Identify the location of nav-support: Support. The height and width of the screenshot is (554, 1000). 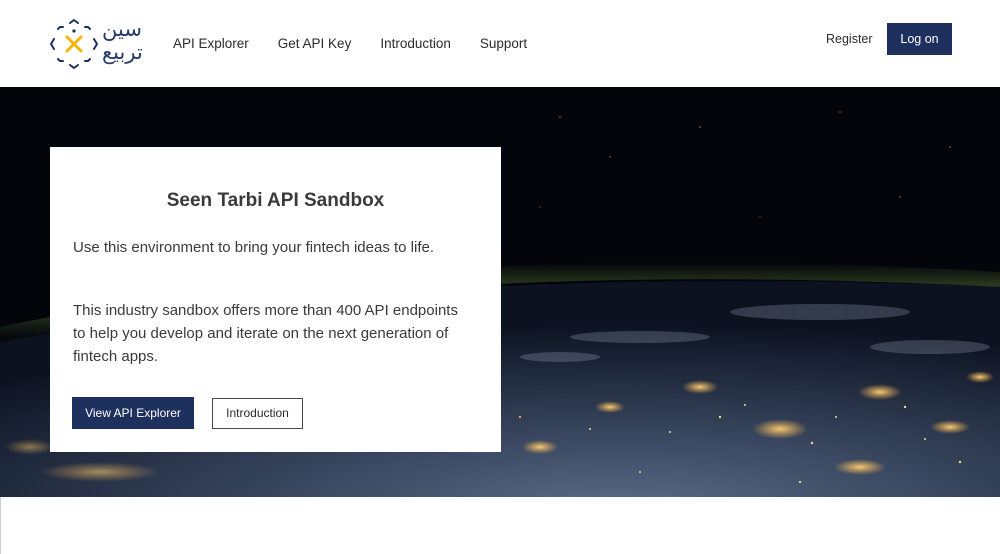
(503, 43).